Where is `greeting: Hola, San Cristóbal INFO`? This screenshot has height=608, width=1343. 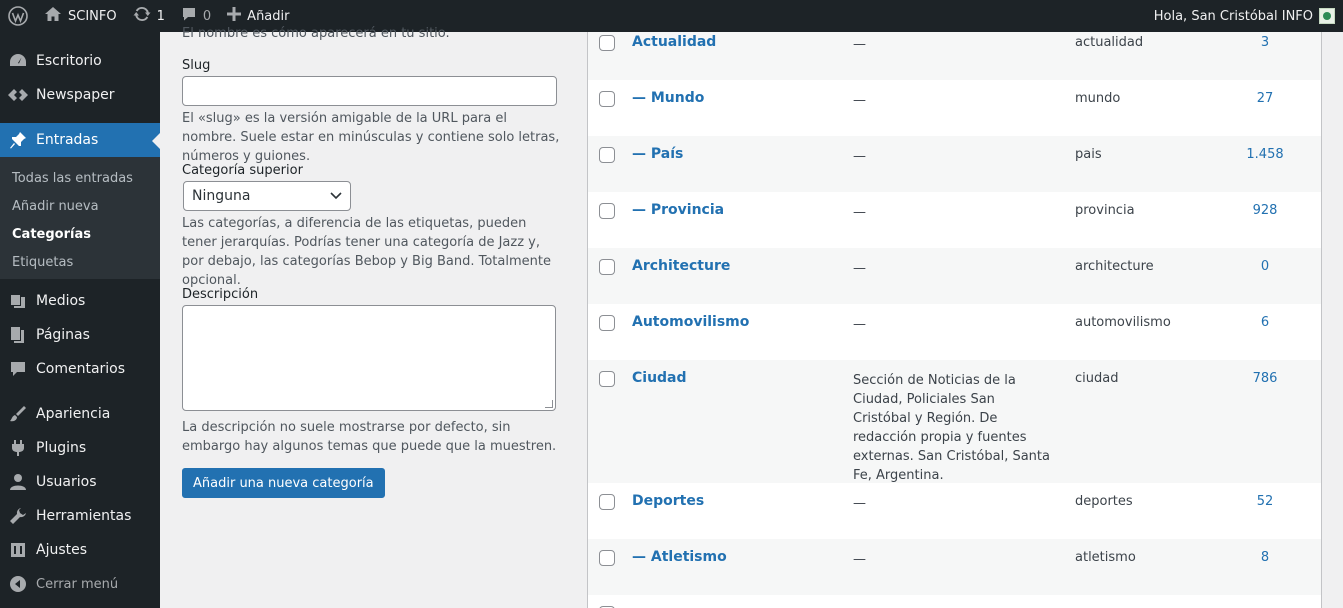 greeting: Hola, San Cristóbal INFO is located at coordinates (1233, 16).